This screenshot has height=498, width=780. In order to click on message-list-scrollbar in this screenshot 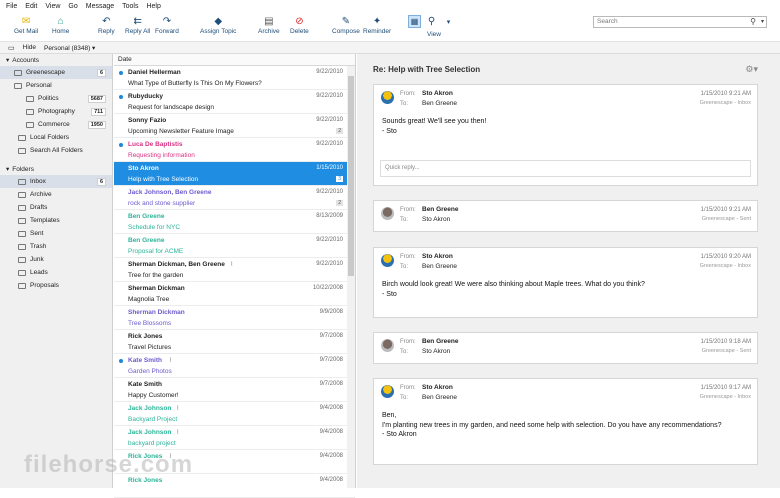, I will do `click(351, 277)`.